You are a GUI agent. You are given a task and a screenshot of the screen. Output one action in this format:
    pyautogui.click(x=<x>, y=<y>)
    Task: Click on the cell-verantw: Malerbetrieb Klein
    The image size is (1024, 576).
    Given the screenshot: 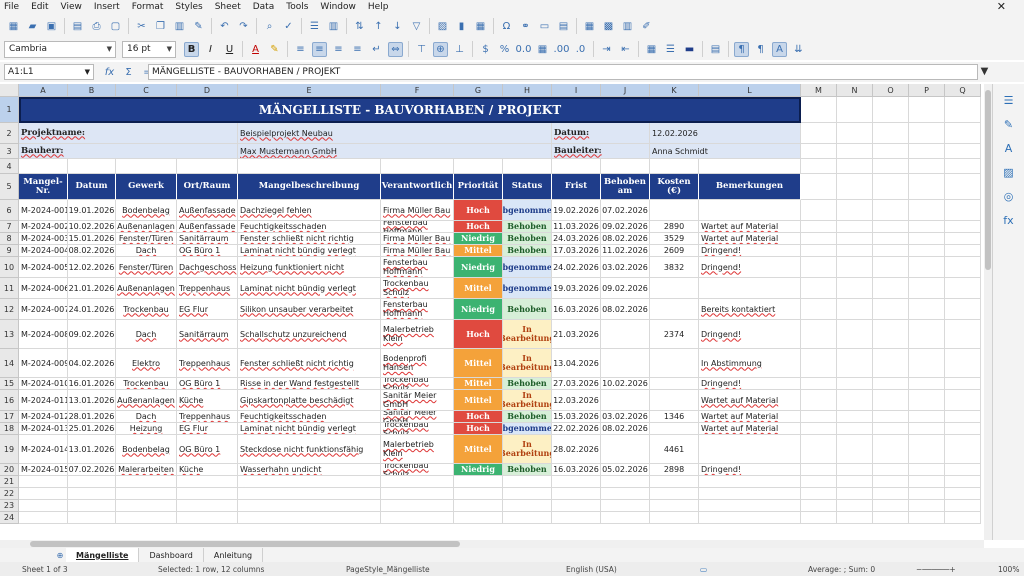 What is the action you would take?
    pyautogui.click(x=417, y=334)
    